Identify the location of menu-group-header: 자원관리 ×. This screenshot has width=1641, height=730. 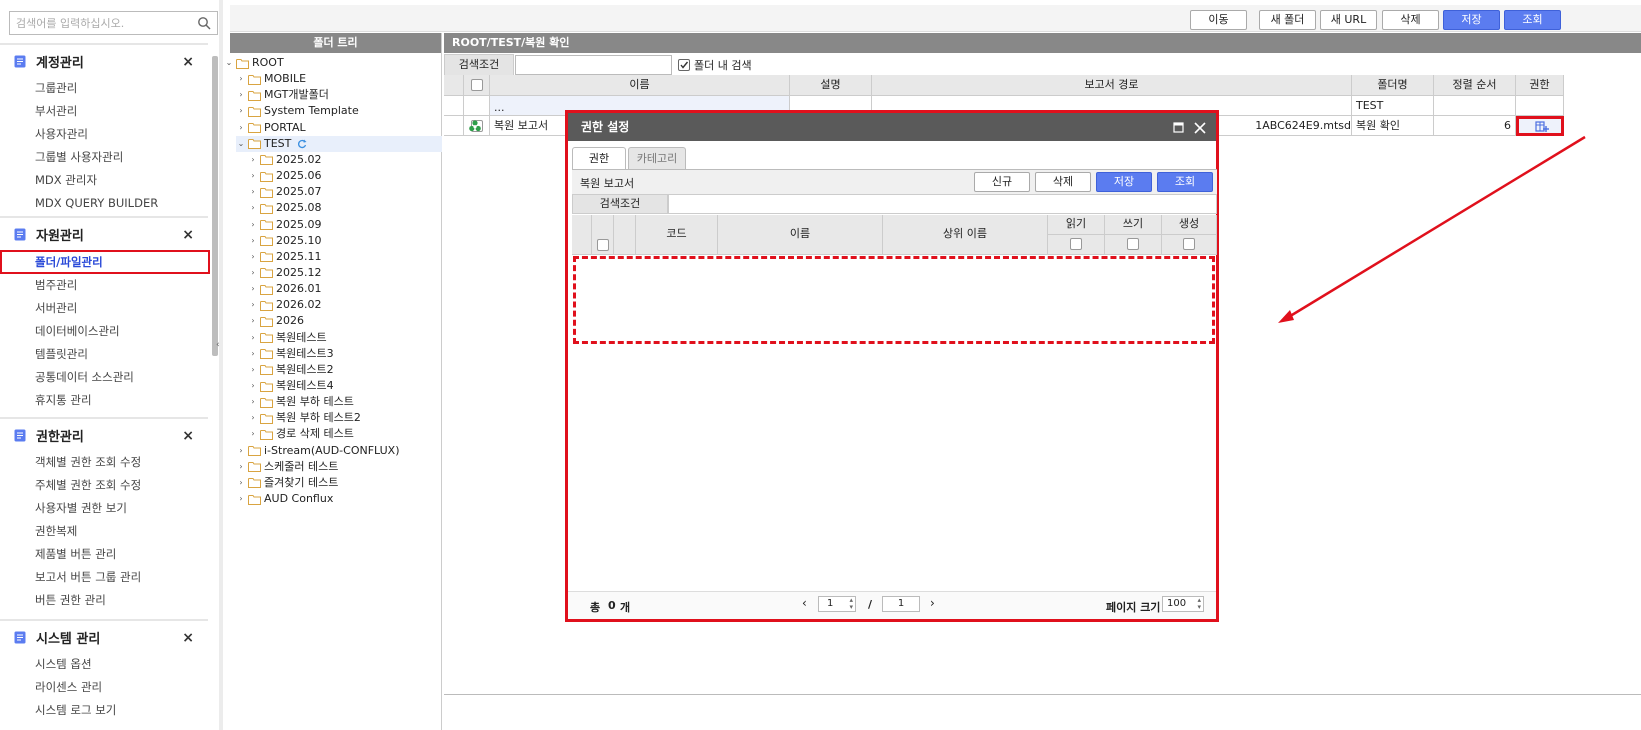
(104, 233).